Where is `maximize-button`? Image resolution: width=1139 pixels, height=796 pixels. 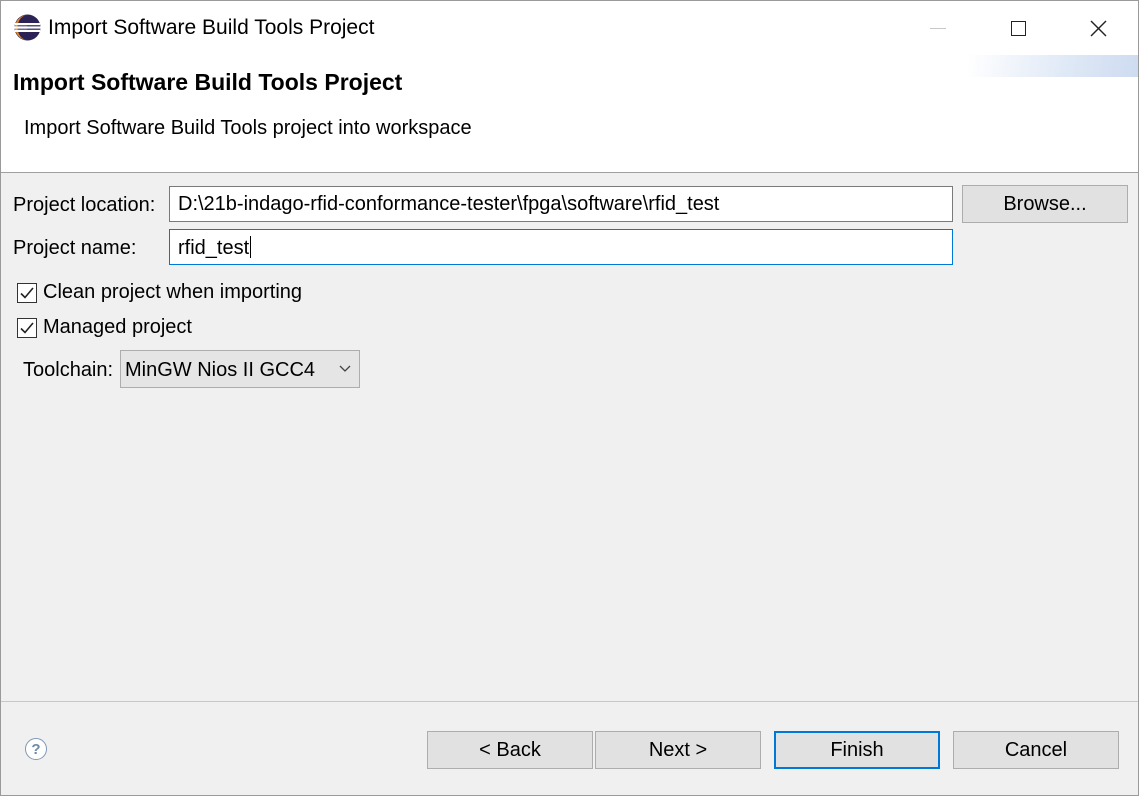 maximize-button is located at coordinates (1018, 28).